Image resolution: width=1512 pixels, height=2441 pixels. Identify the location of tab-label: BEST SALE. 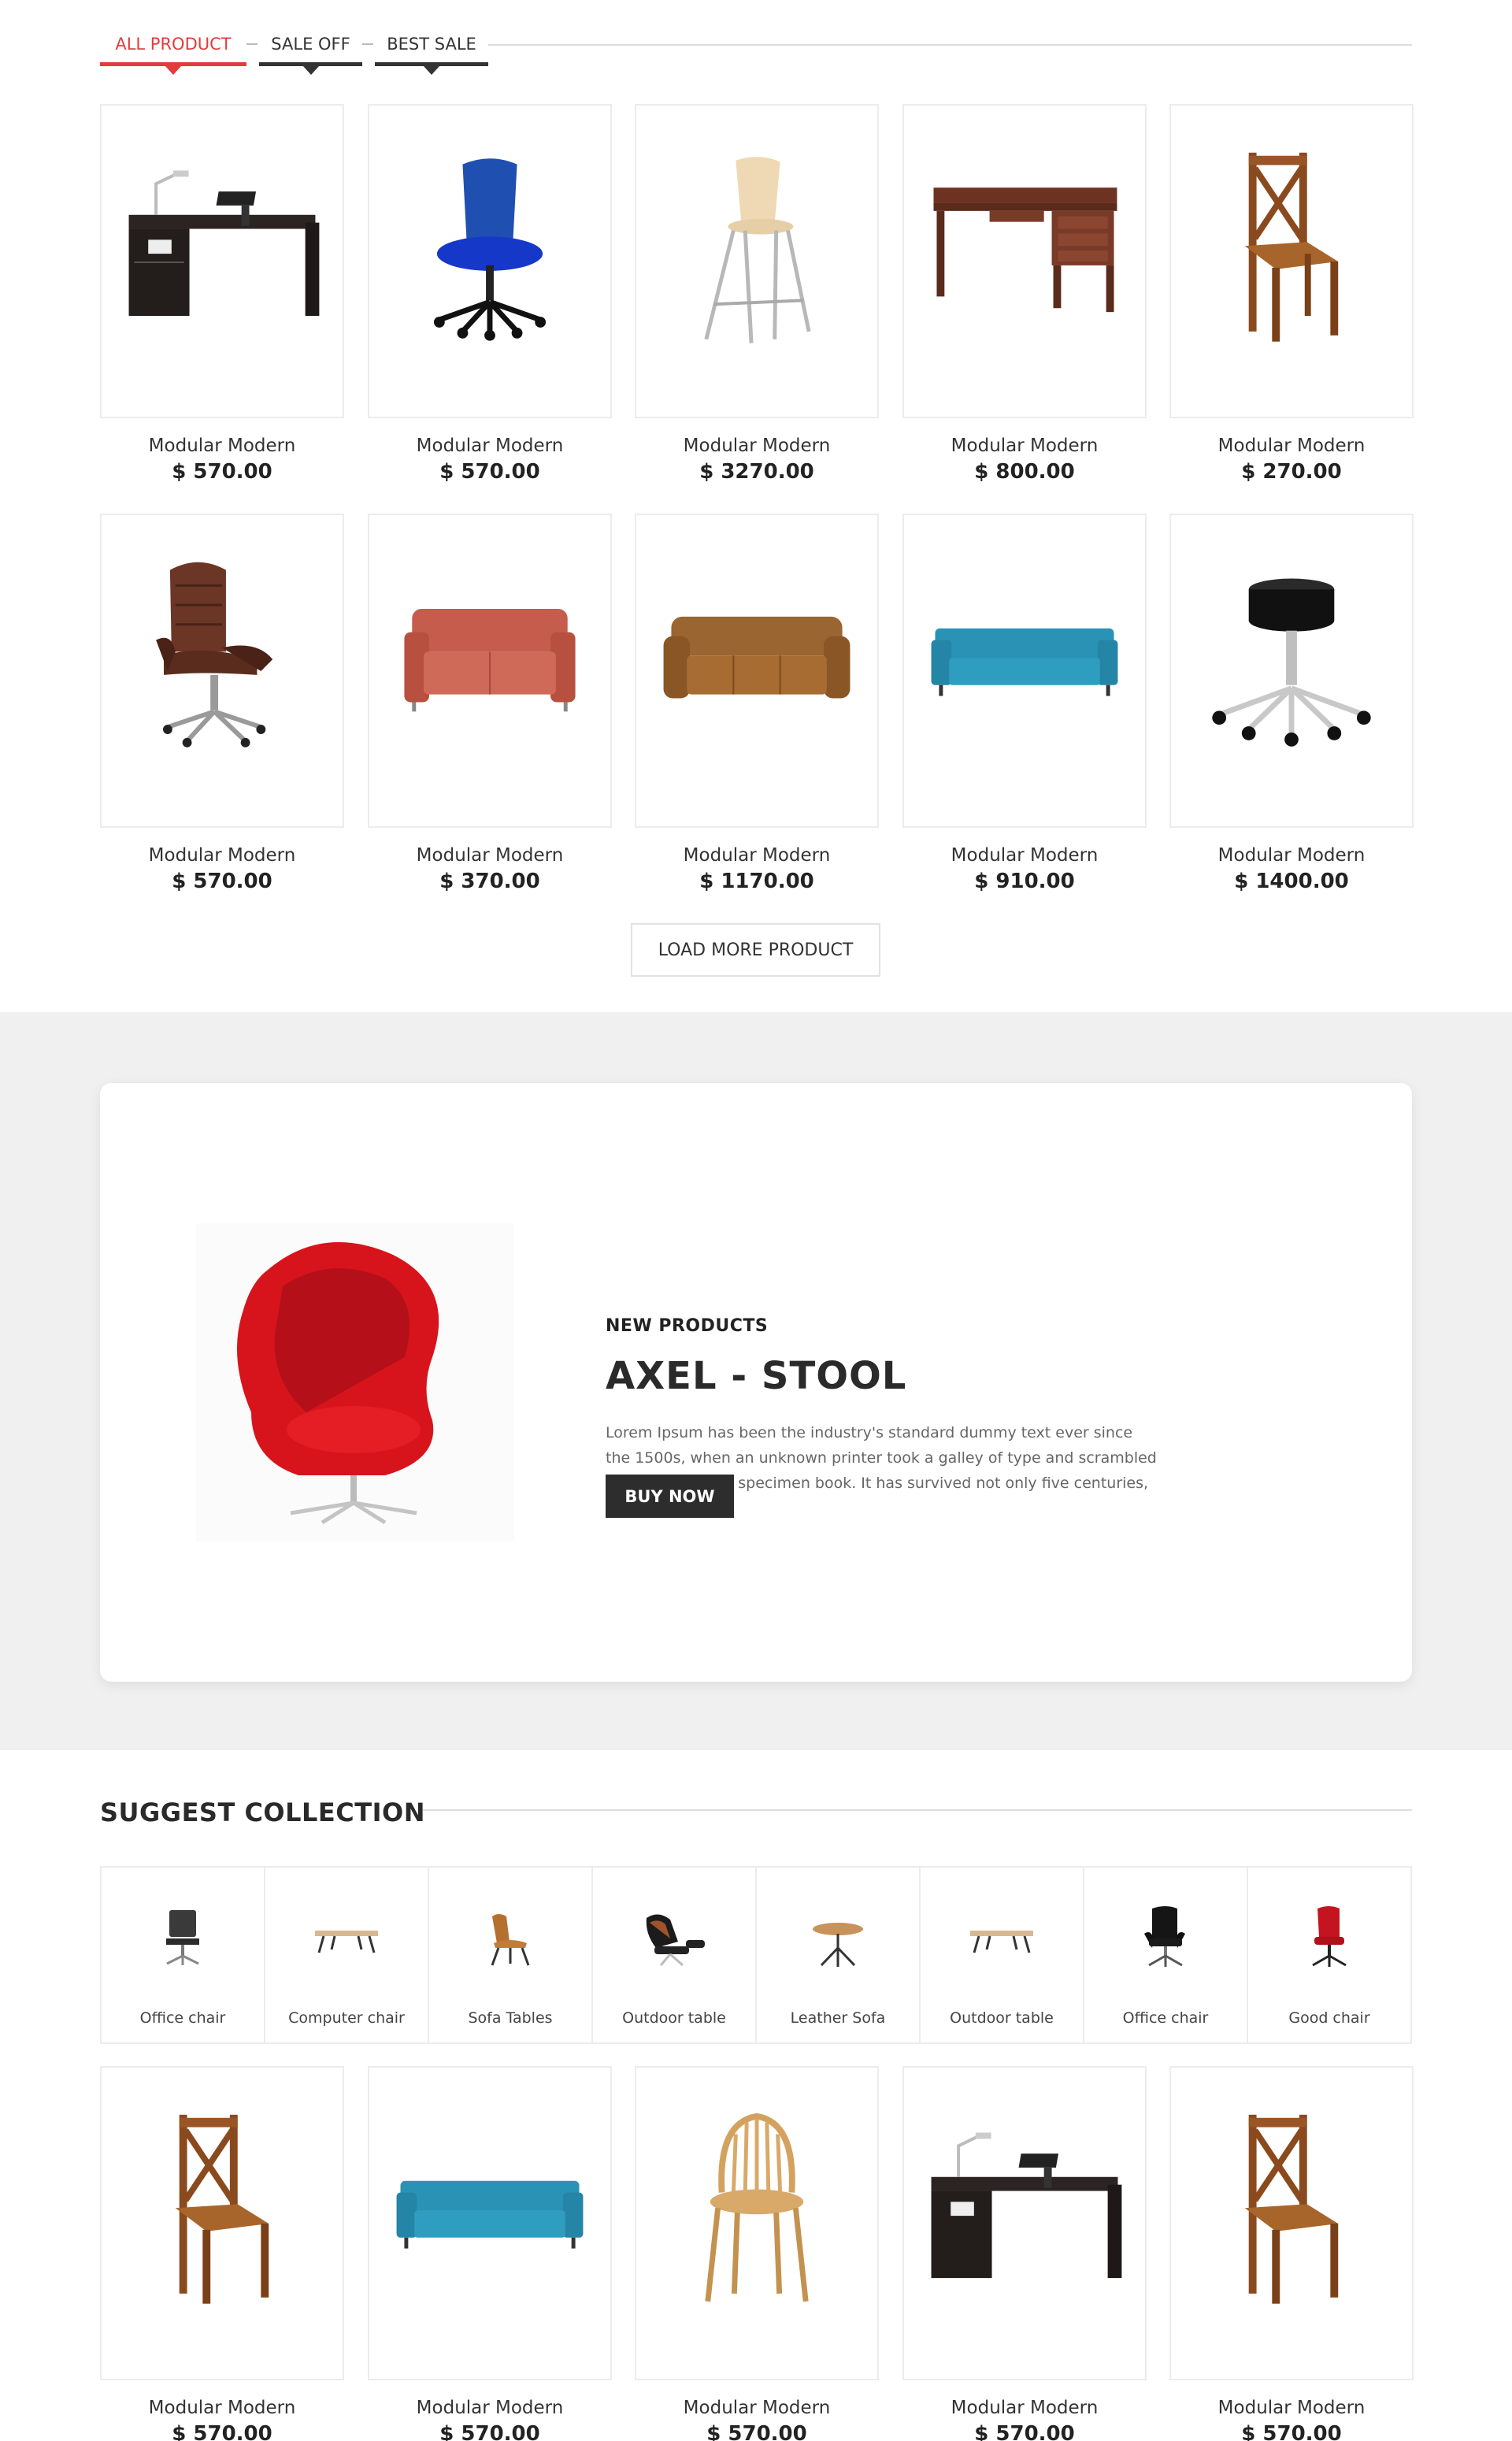
(431, 45).